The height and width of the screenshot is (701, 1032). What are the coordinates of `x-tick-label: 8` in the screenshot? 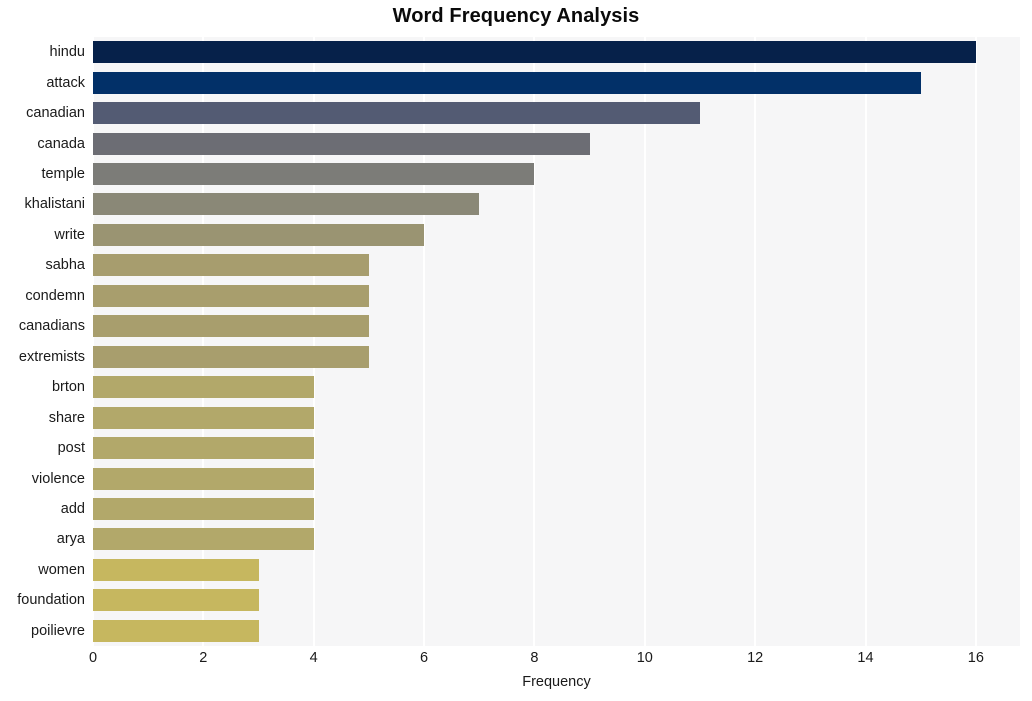 It's located at (534, 658).